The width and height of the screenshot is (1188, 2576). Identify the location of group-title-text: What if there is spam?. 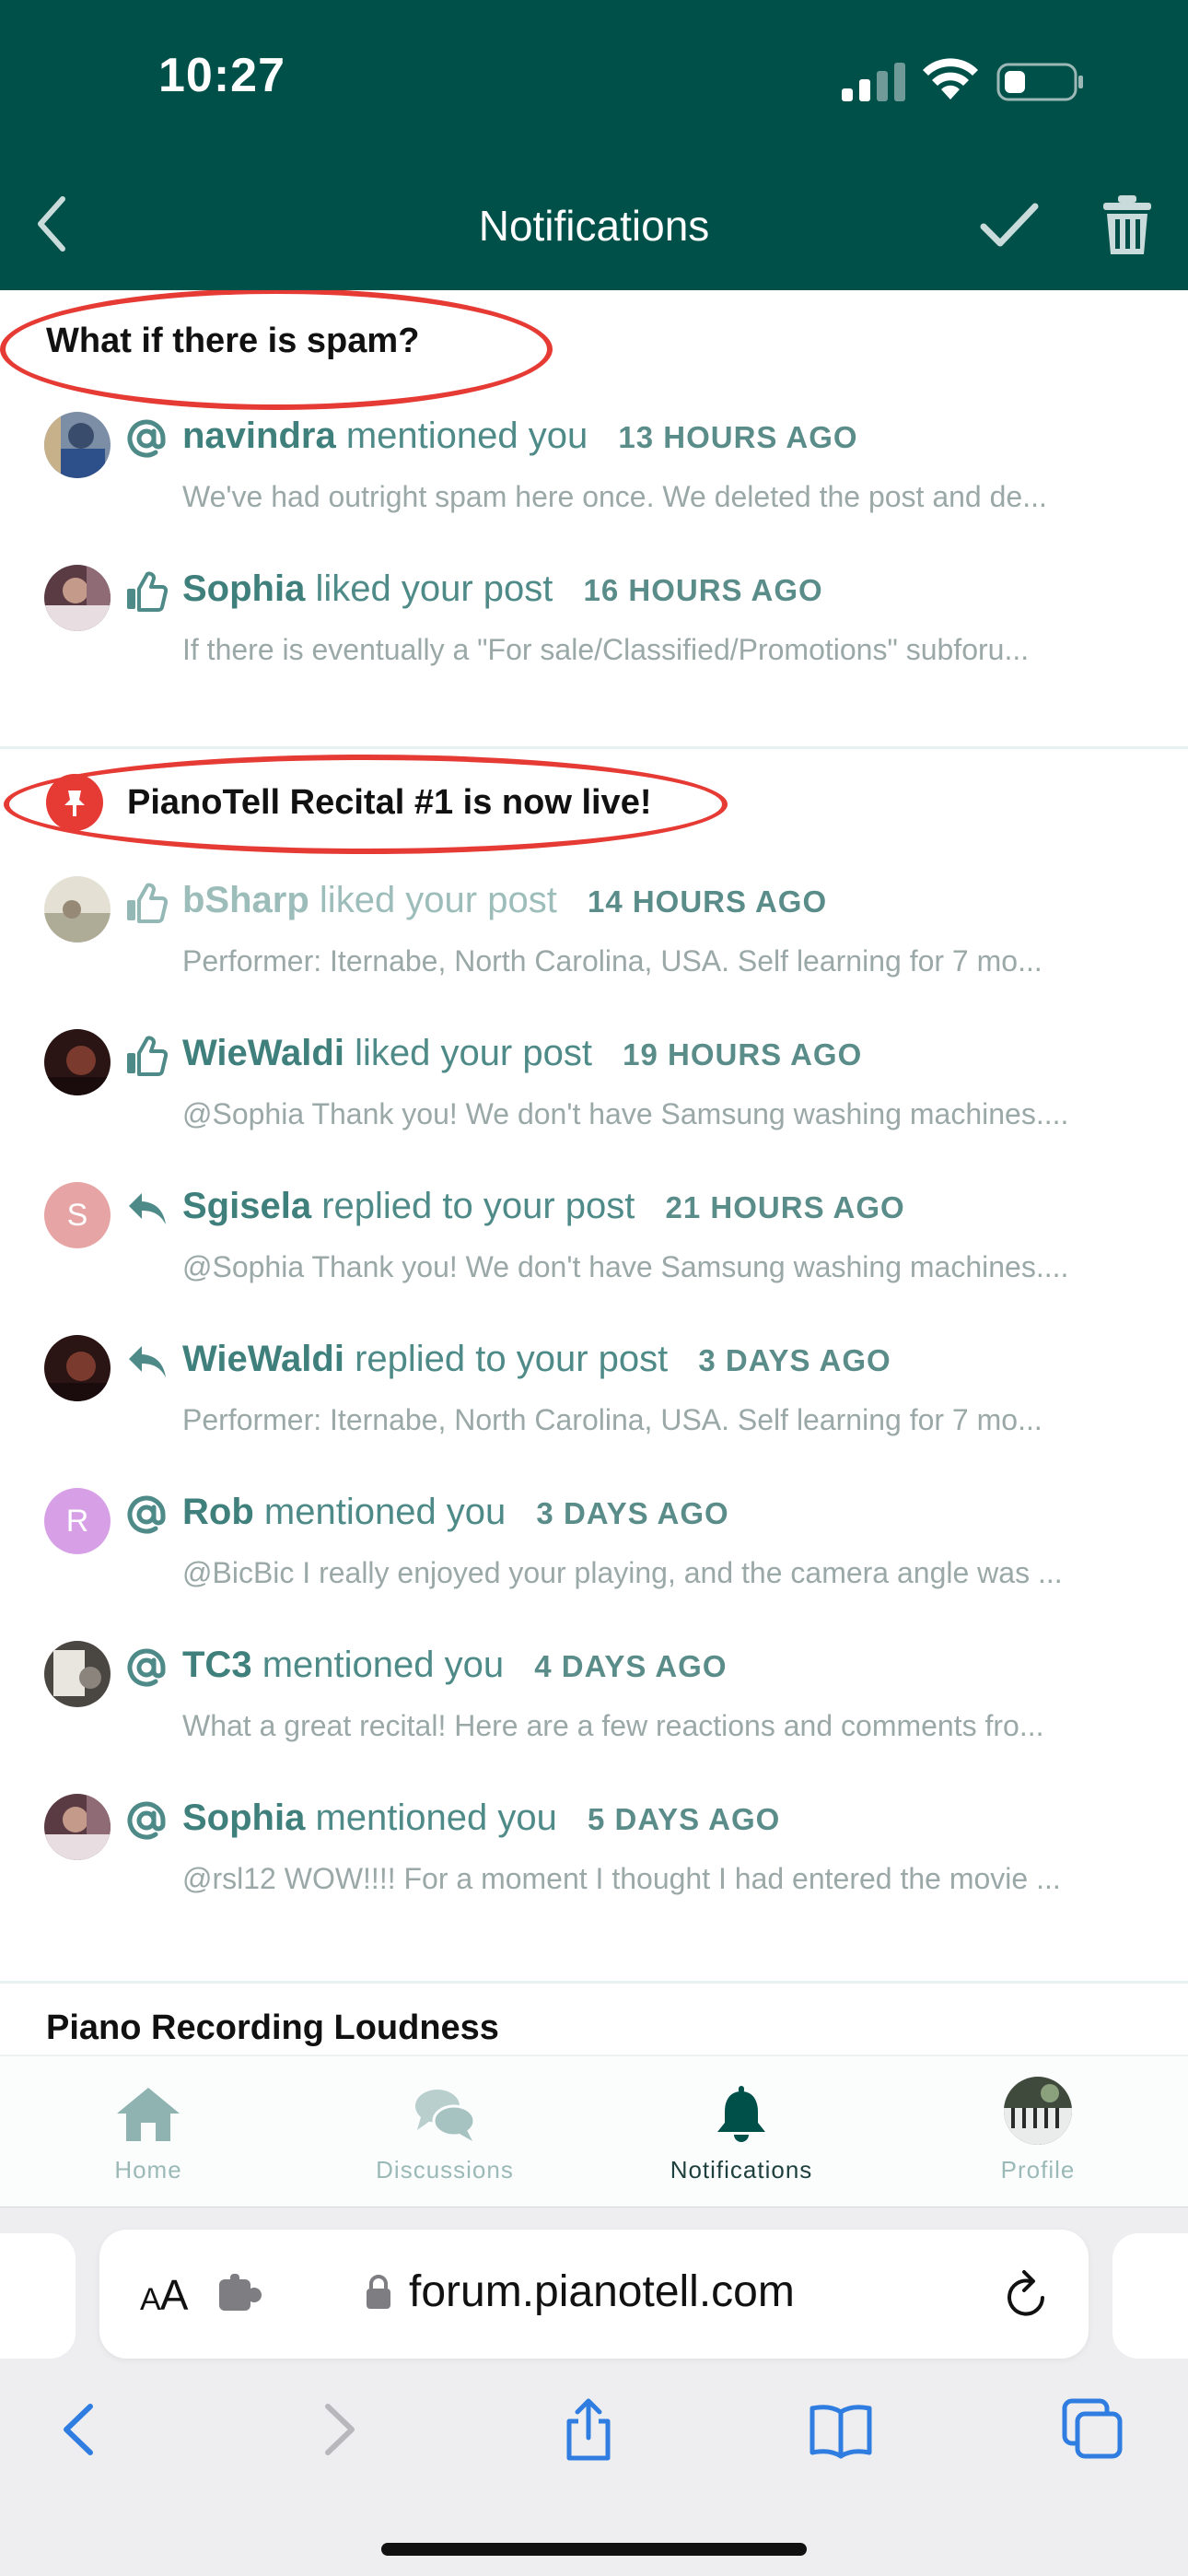
(233, 340).